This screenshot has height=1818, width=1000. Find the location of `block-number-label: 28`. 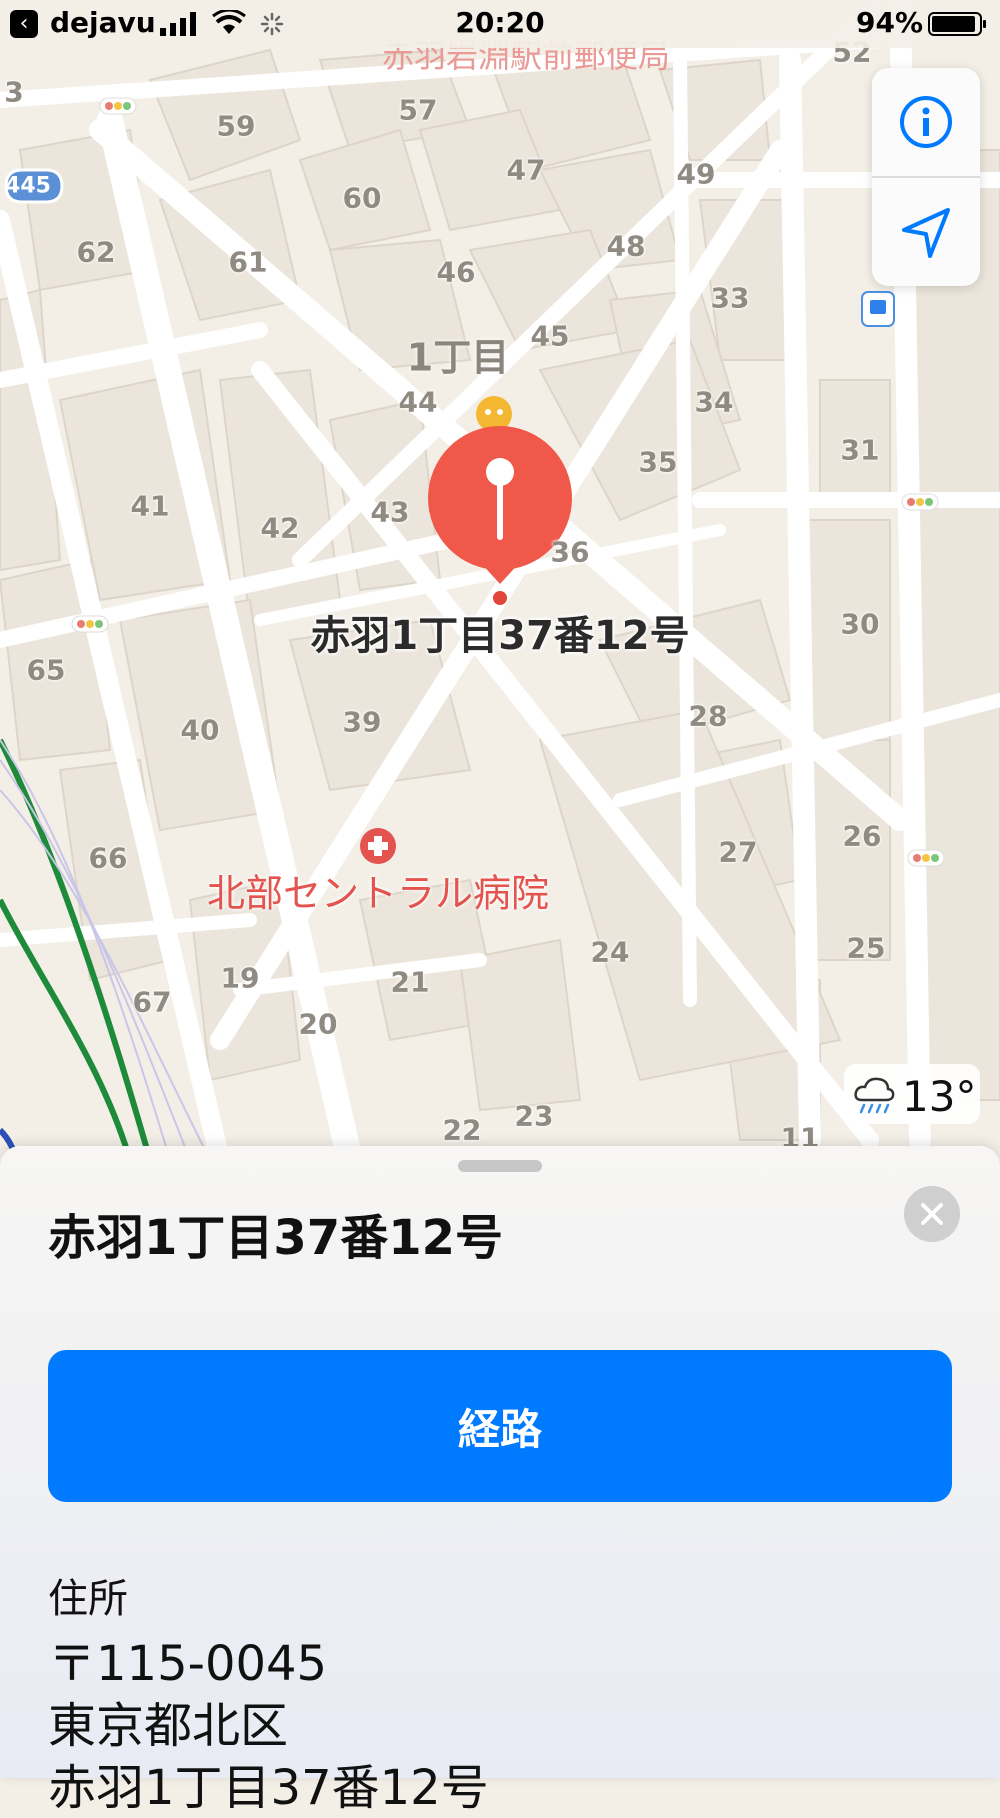

block-number-label: 28 is located at coordinates (708, 716).